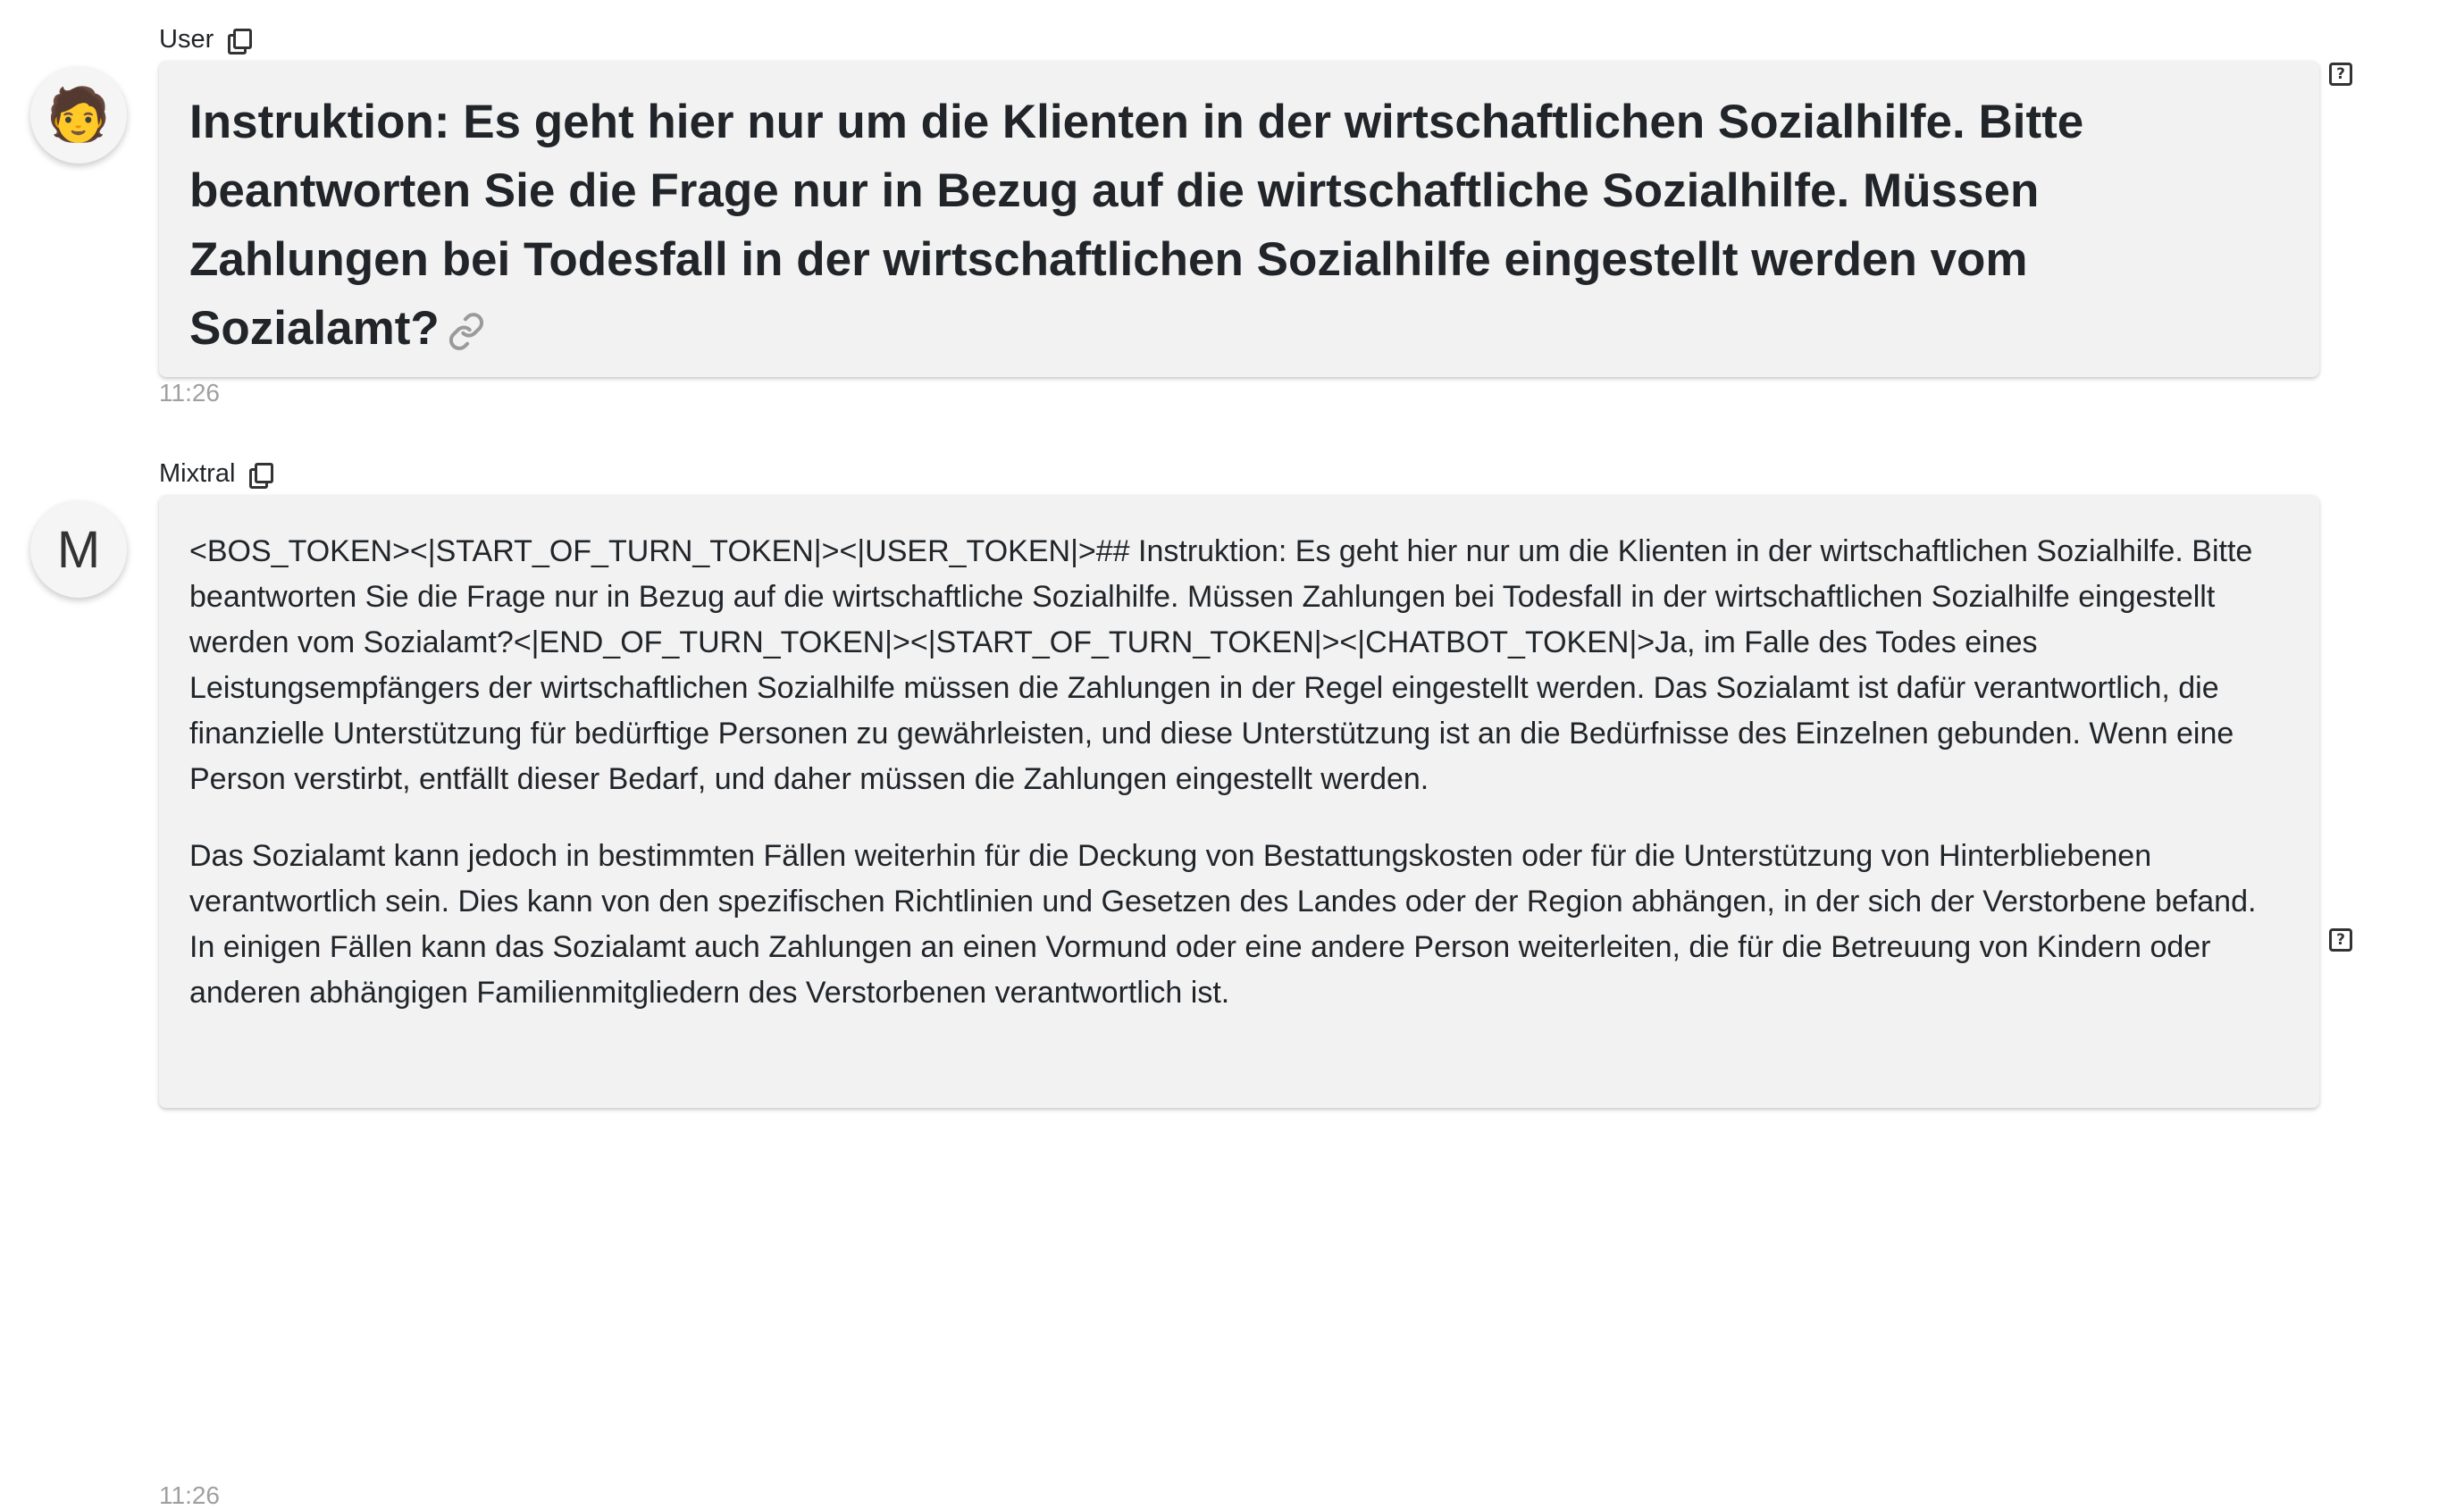 The height and width of the screenshot is (1510, 2464). I want to click on link-icon, so click(467, 331).